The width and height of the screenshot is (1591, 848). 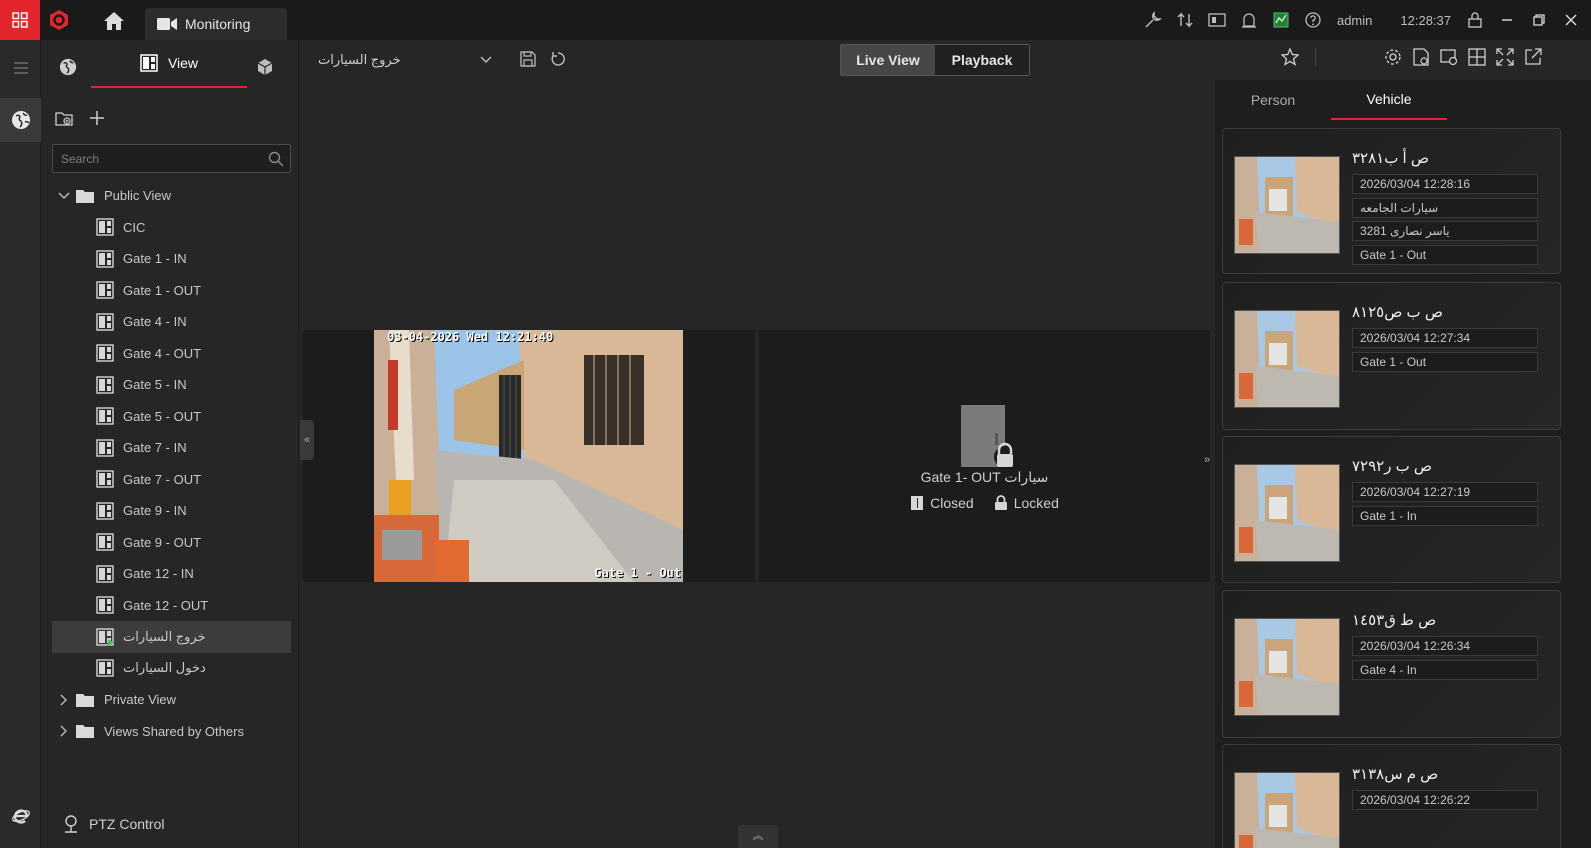 I want to click on tree-view-item: Gate 12 - OUT, so click(x=171, y=606).